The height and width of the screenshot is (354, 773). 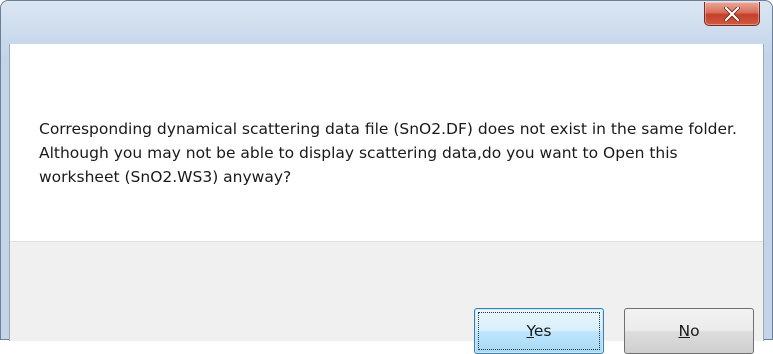 I want to click on no-button-label: No, so click(x=688, y=331).